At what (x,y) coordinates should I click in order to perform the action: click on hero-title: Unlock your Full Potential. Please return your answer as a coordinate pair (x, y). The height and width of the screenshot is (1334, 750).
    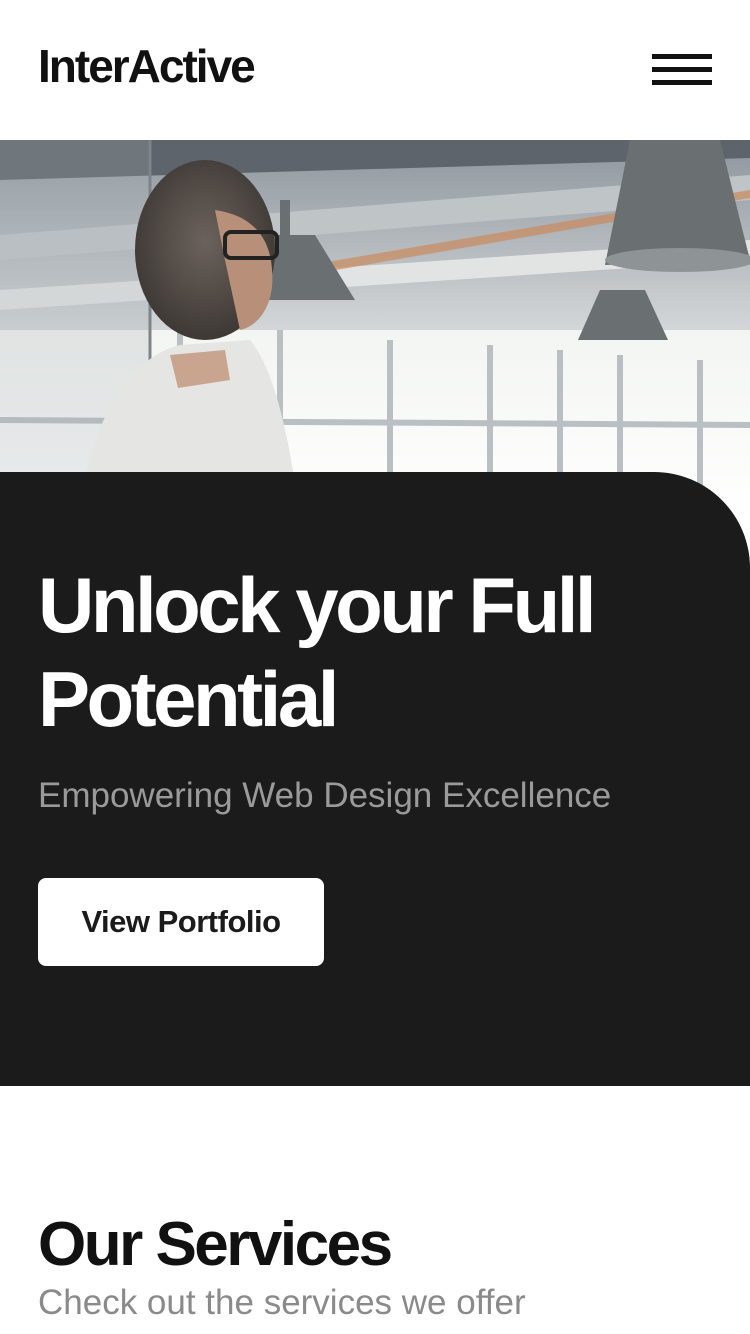
    Looking at the image, I should click on (378, 652).